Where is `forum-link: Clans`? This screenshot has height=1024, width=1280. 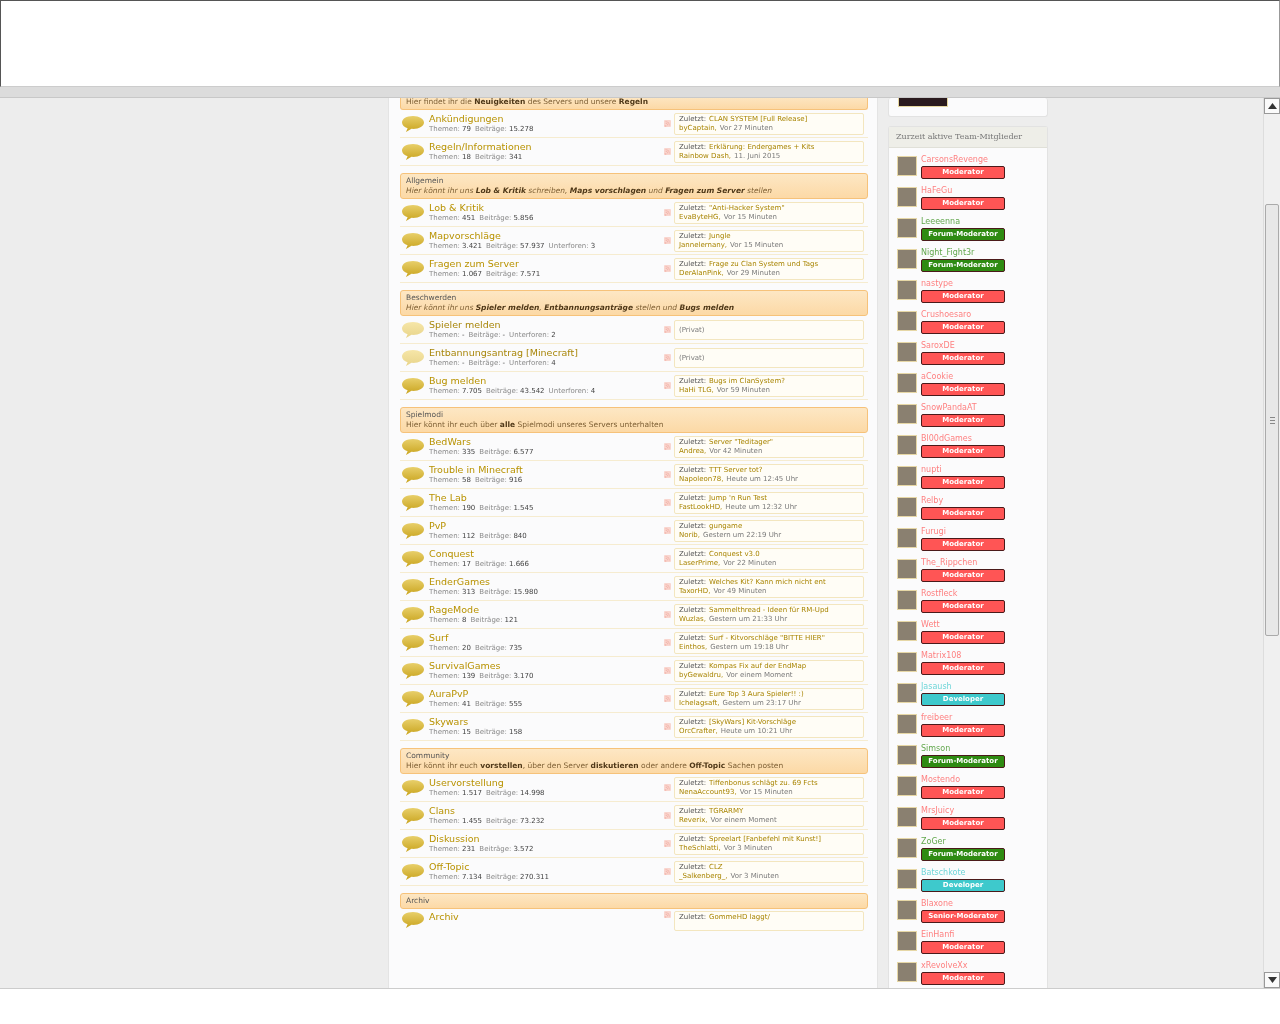 forum-link: Clans is located at coordinates (442, 810).